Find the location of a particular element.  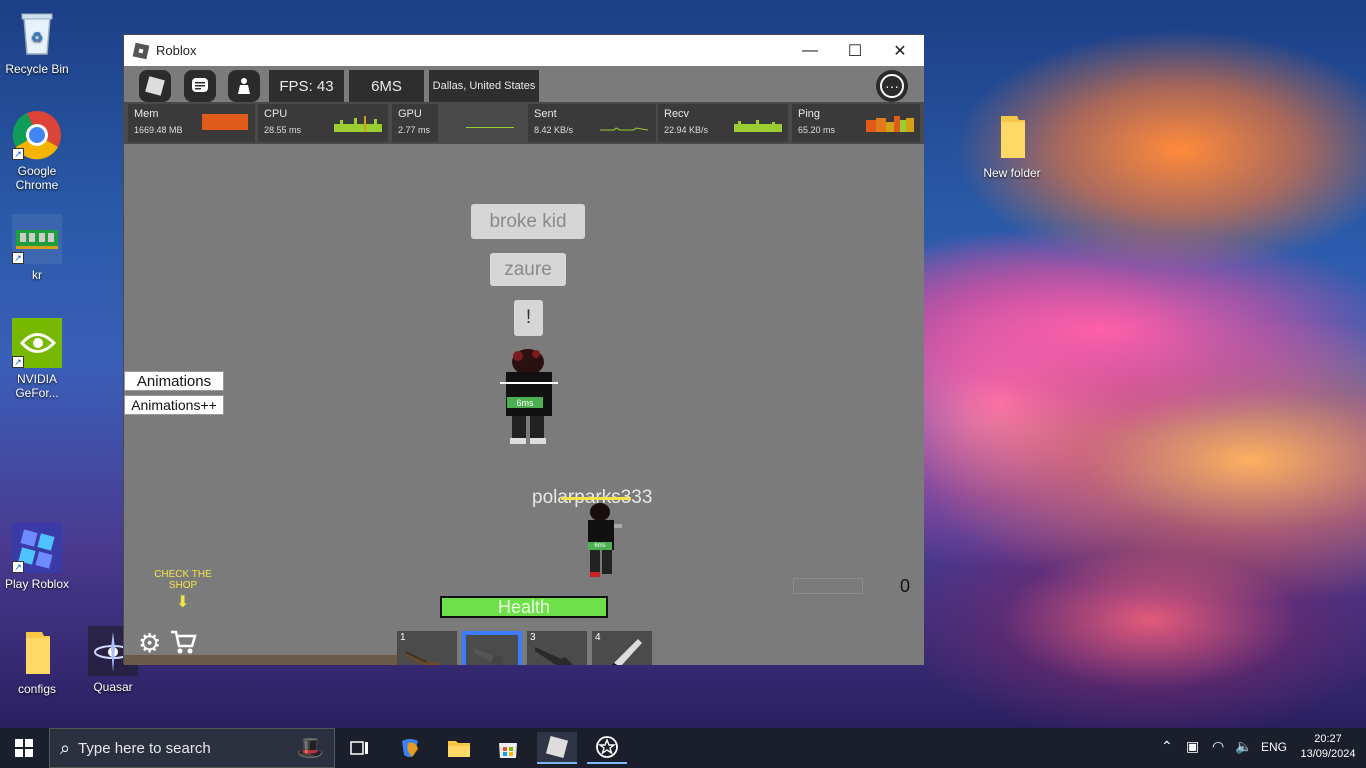

hotbar-slot-4: 4 is located at coordinates (622, 648).